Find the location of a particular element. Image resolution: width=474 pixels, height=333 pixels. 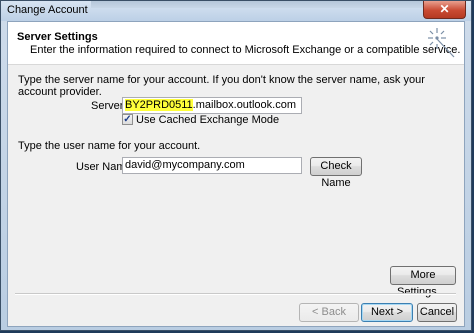

user-instructions: Type the user name for your account. is located at coordinates (109, 146).